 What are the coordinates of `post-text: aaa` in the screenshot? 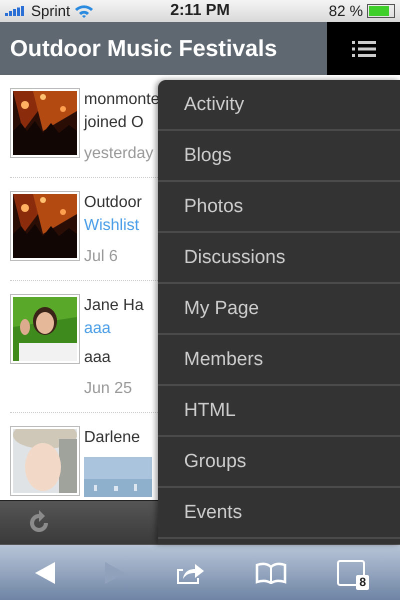 It's located at (98, 358).